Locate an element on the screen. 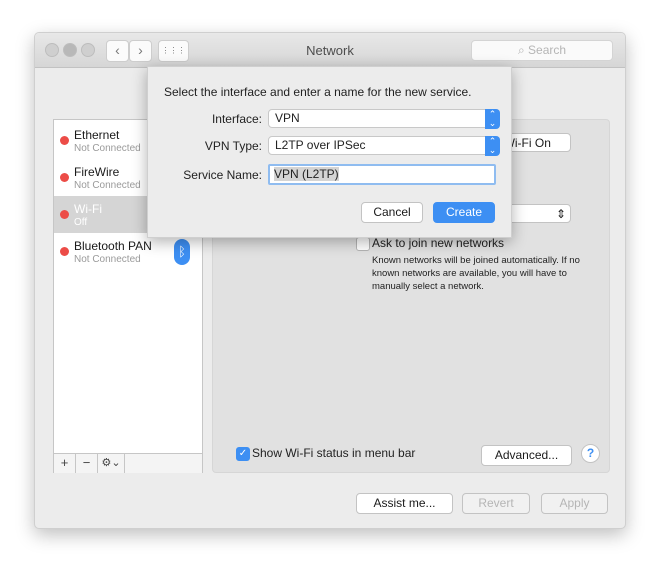 Image resolution: width=660 pixels, height=564 pixels. show-status-checkbox: ✓ is located at coordinates (243, 454).